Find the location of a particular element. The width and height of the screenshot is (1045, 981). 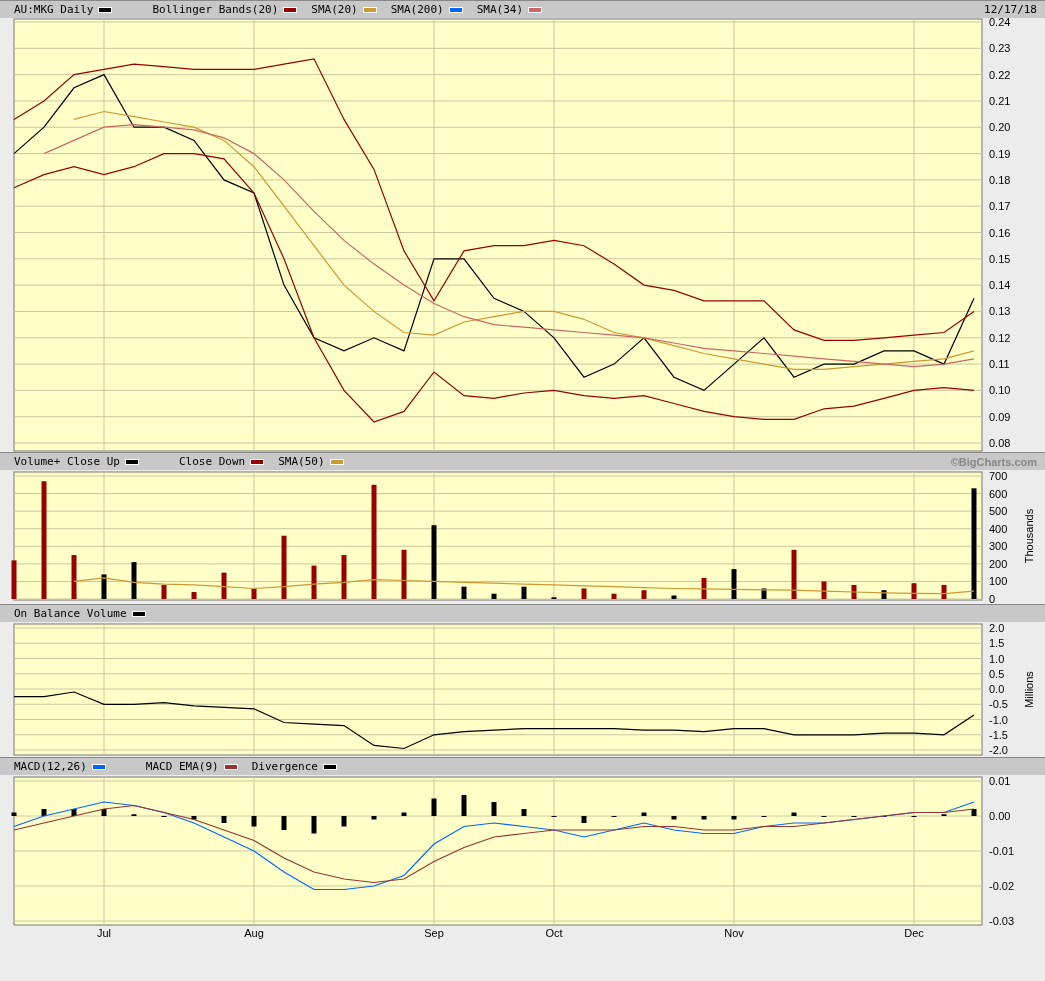

axis-label: 1.5 is located at coordinates (997, 643).